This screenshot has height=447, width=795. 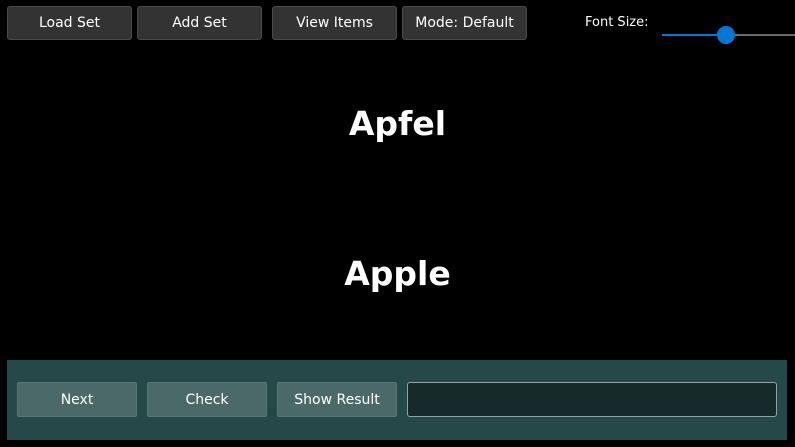 I want to click on load-set-button: Load Set, so click(x=69, y=23).